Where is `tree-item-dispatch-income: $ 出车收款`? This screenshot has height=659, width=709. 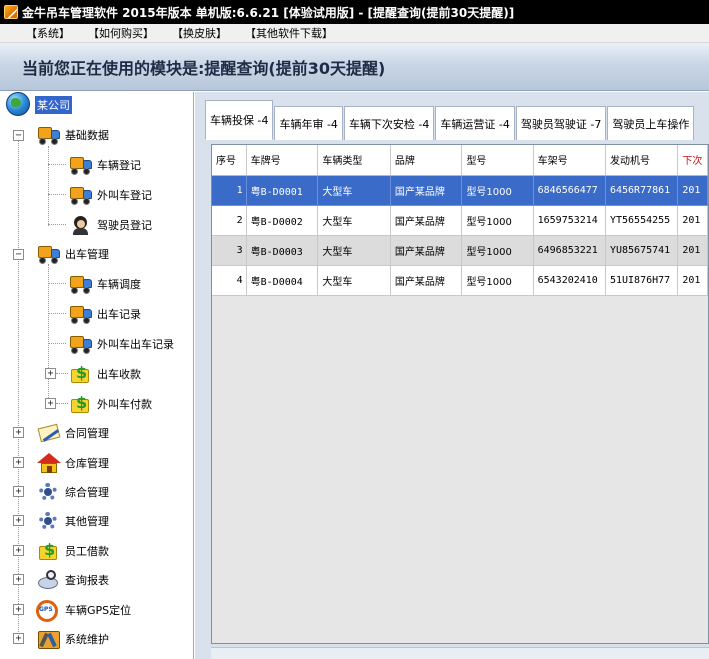 tree-item-dispatch-income: $ 出车收款 is located at coordinates (104, 374).